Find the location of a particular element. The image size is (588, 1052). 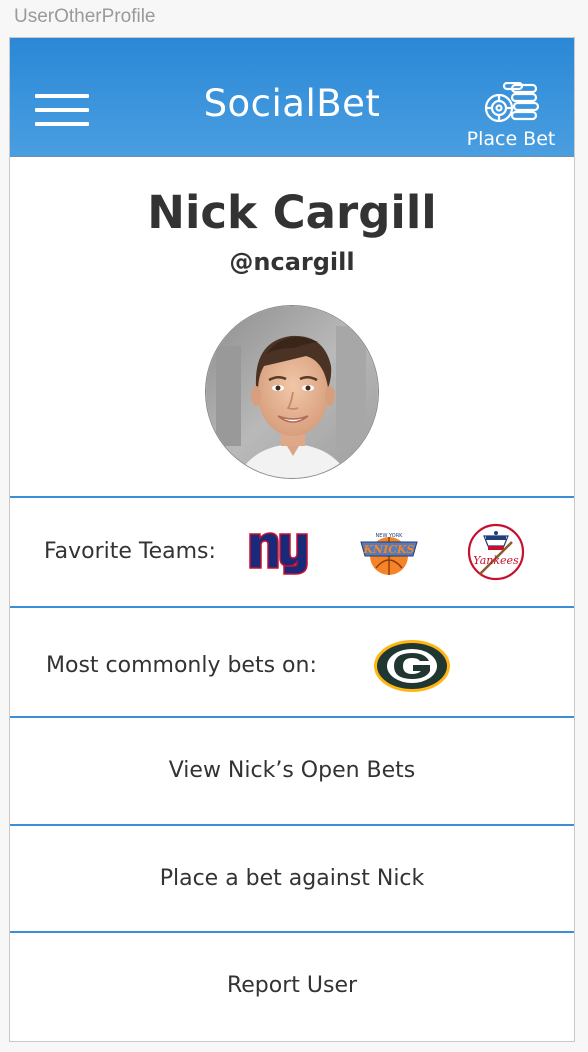

place-bet-button: Place Bet is located at coordinates (511, 116).